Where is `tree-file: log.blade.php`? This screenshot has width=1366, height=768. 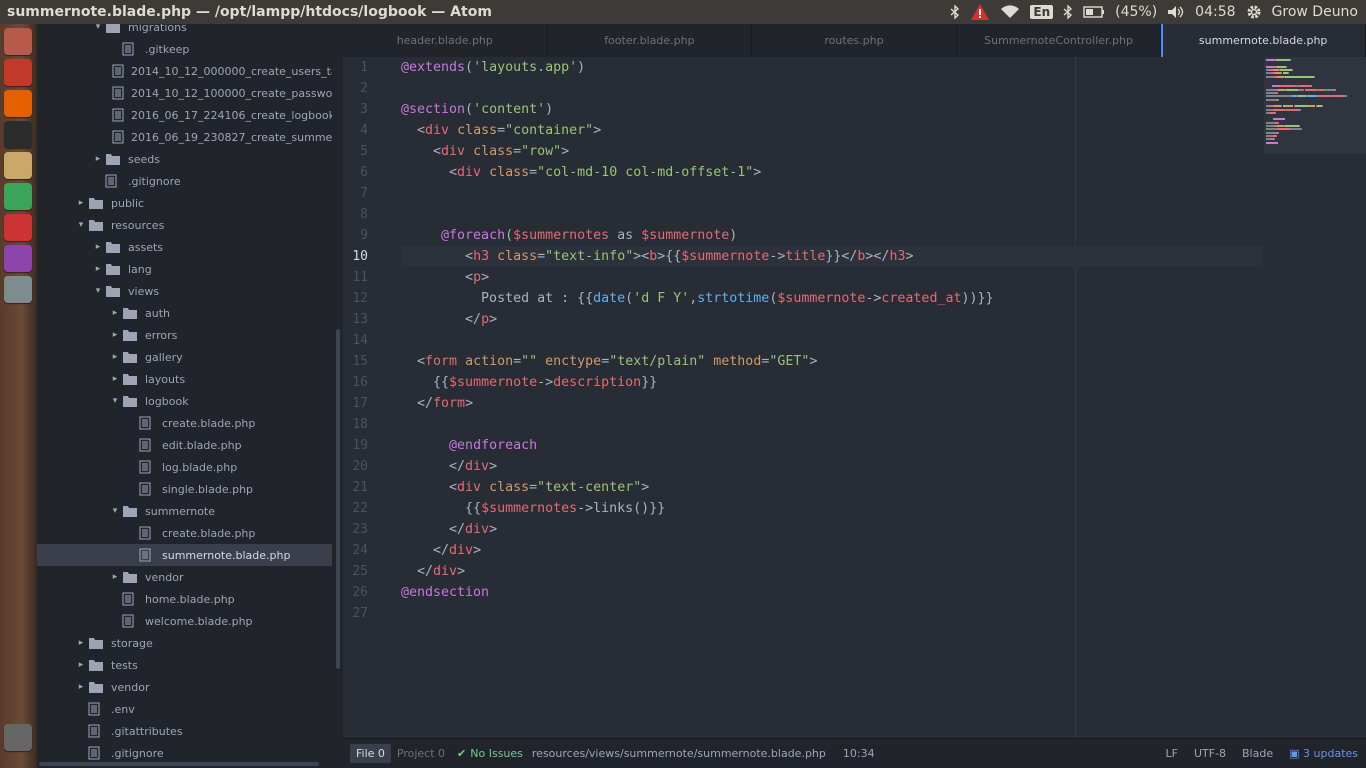
tree-file: log.blade.php is located at coordinates (184, 467).